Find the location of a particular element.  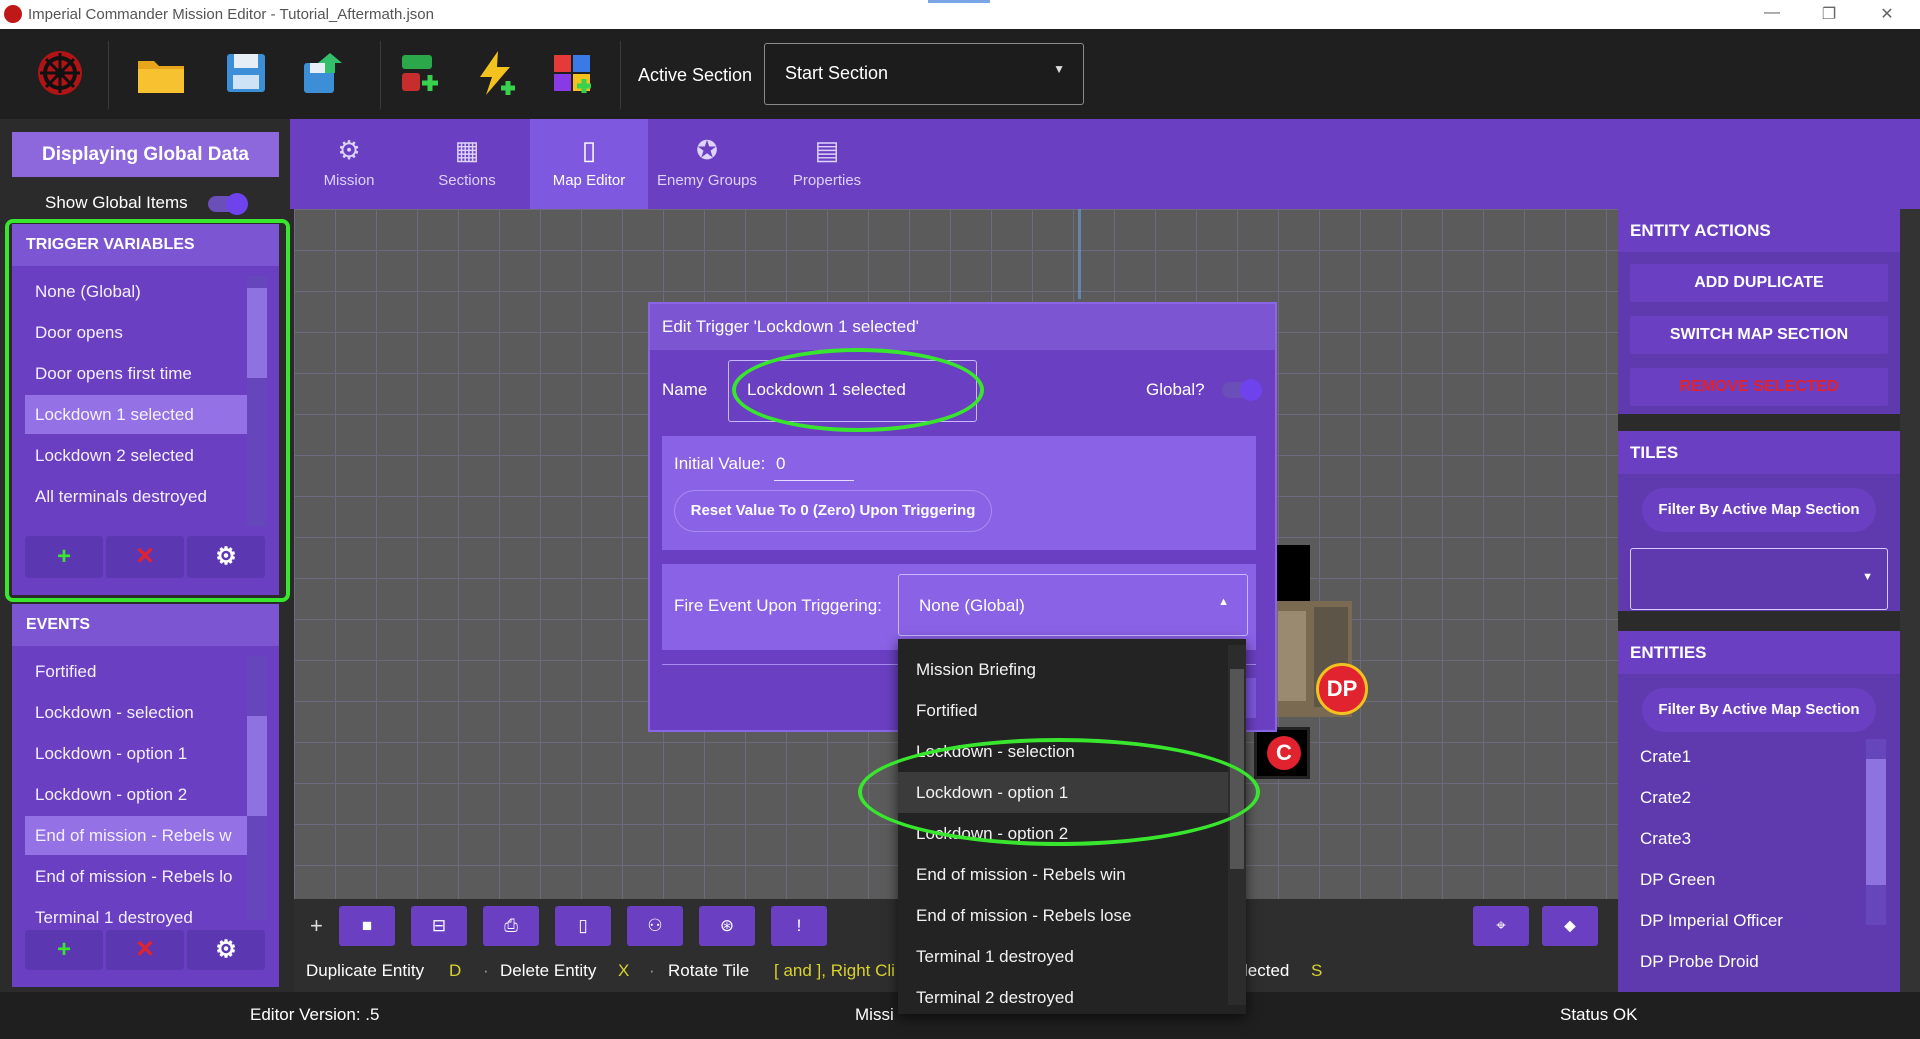

delete-event-button: ✕ is located at coordinates (145, 950).